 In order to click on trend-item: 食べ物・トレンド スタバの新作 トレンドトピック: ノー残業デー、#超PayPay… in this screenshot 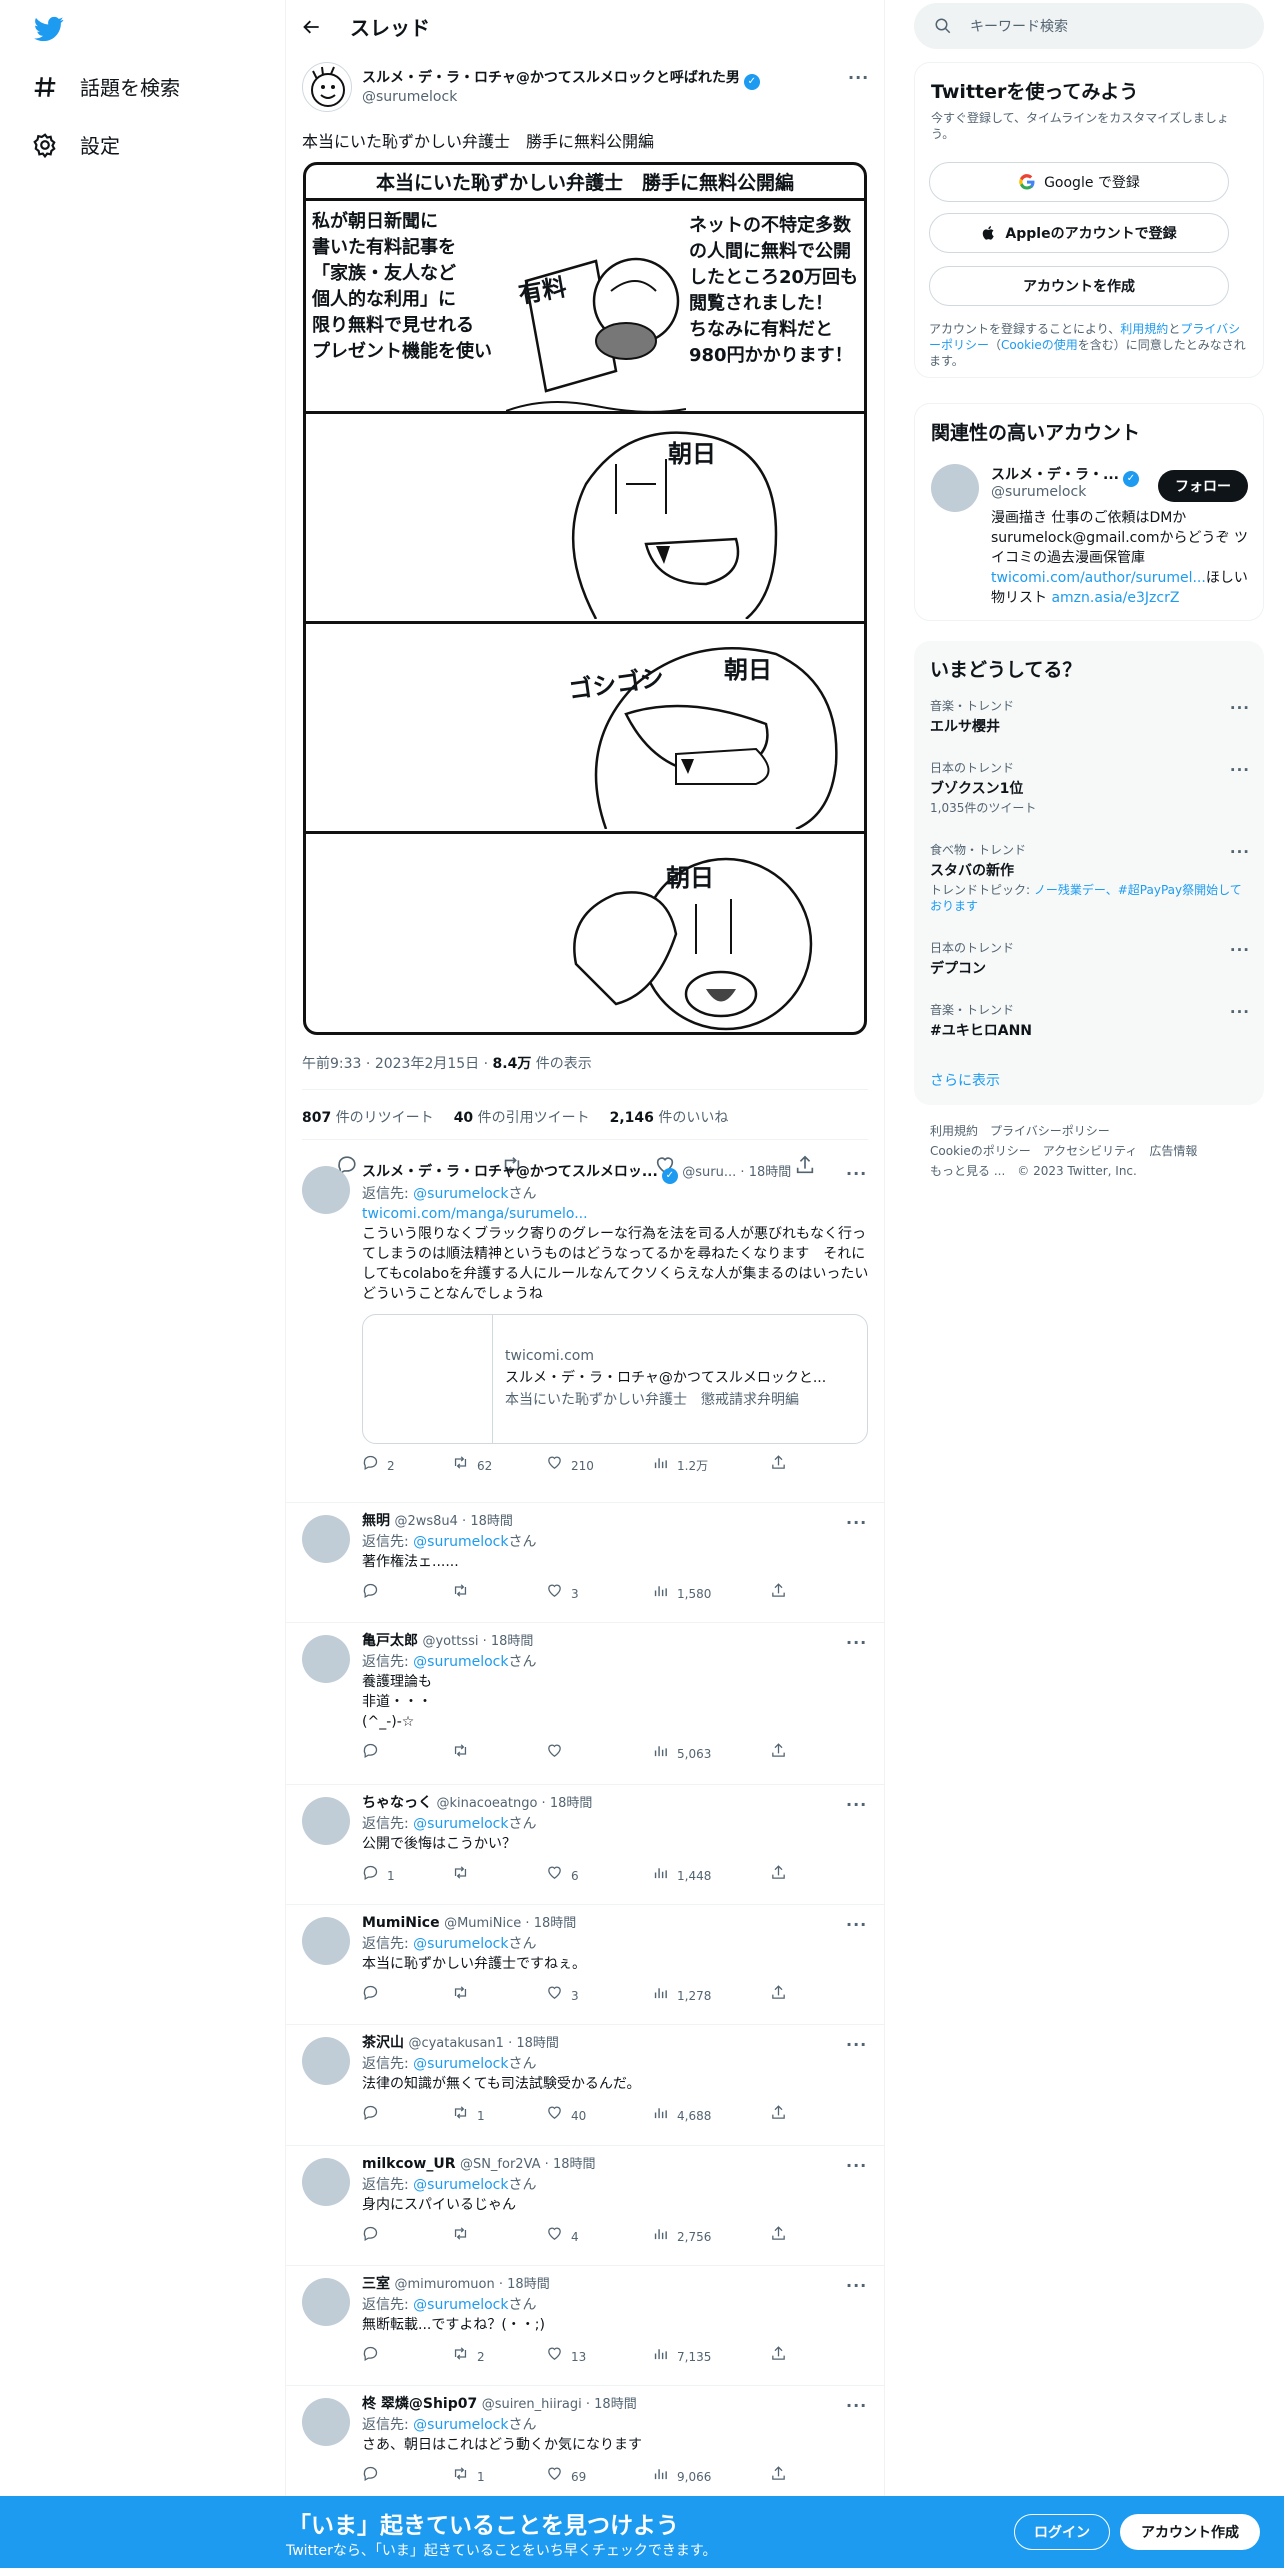, I will do `click(1090, 877)`.